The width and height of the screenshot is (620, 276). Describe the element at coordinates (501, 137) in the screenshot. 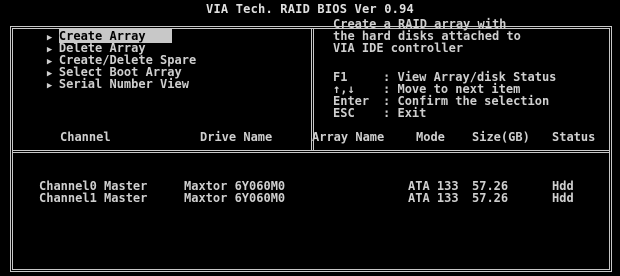

I see `column-header-size: Size(GB)` at that location.